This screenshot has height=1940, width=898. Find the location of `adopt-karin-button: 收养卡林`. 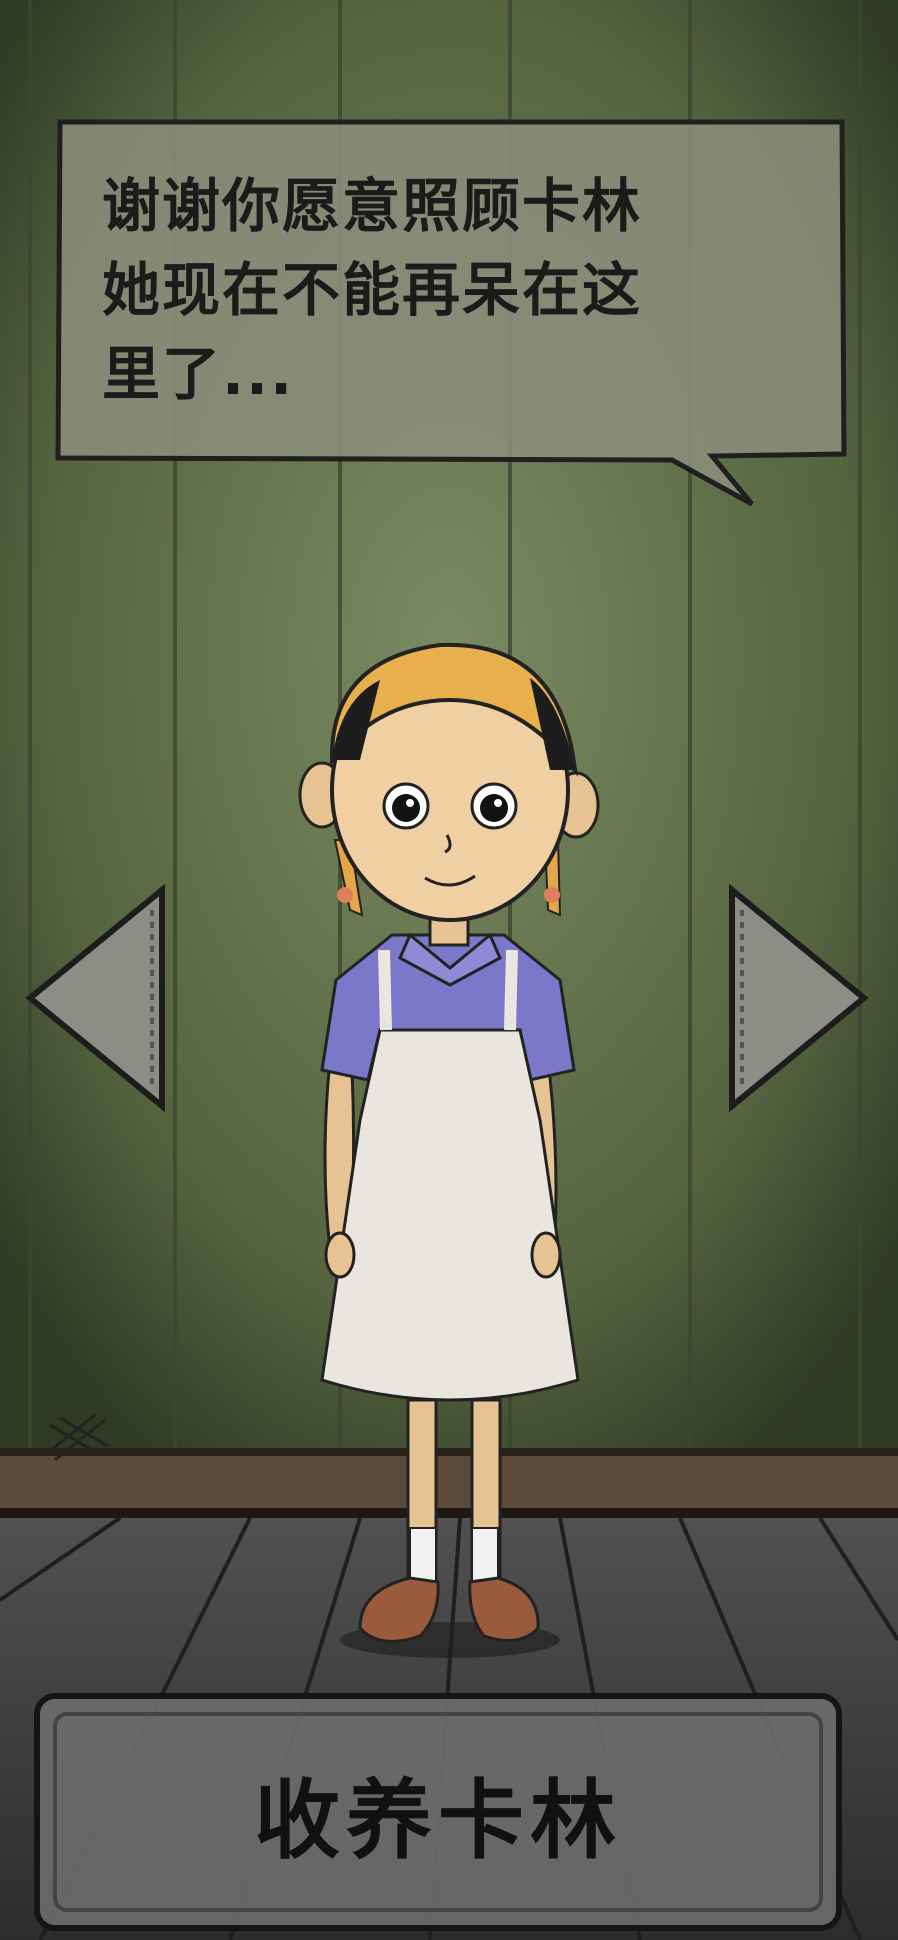

adopt-karin-button: 收养卡林 is located at coordinates (438, 1812).